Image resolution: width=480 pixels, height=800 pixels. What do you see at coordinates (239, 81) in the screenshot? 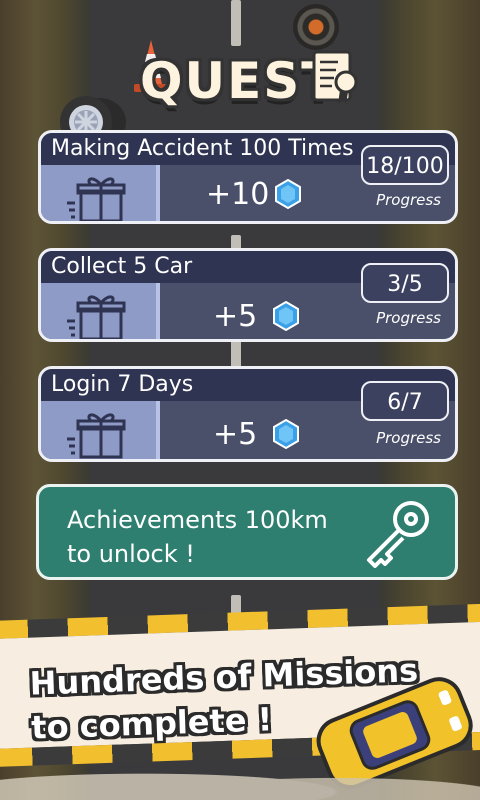
I see `page-title: QUEST` at bounding box center [239, 81].